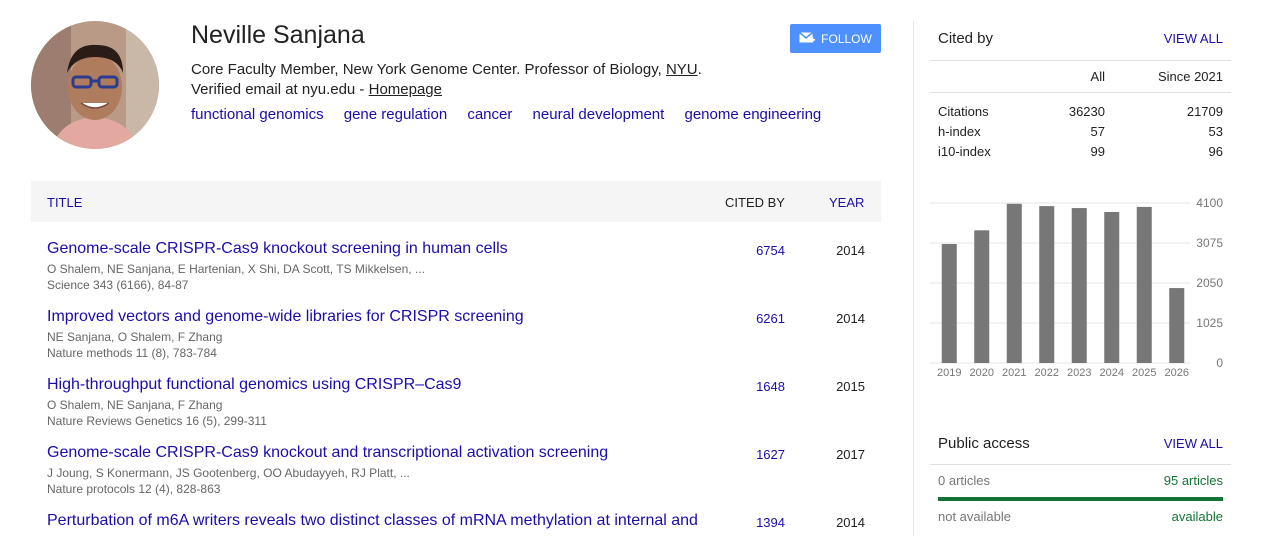  What do you see at coordinates (850, 454) in the screenshot?
I see `article-year: 2017` at bounding box center [850, 454].